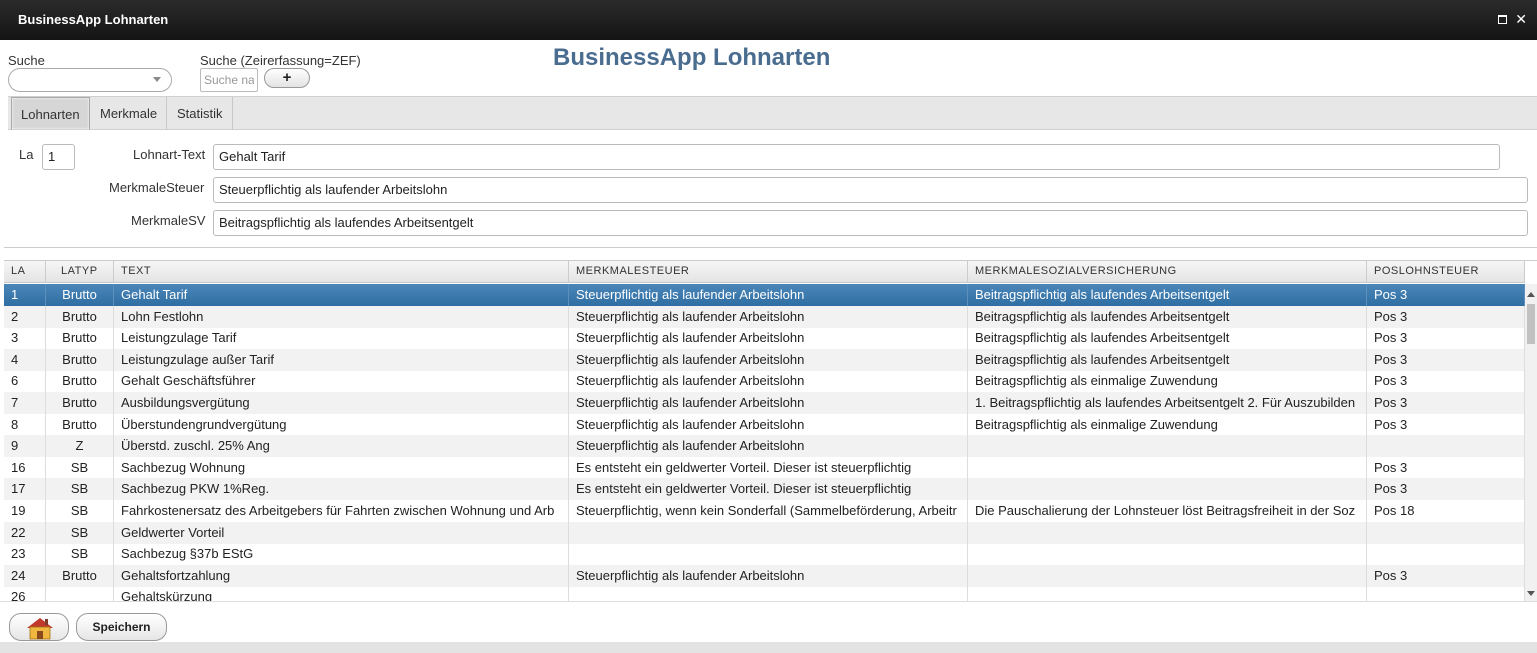 Image resolution: width=1537 pixels, height=653 pixels. Describe the element at coordinates (25, 338) in the screenshot. I see `cell-la: 3` at that location.